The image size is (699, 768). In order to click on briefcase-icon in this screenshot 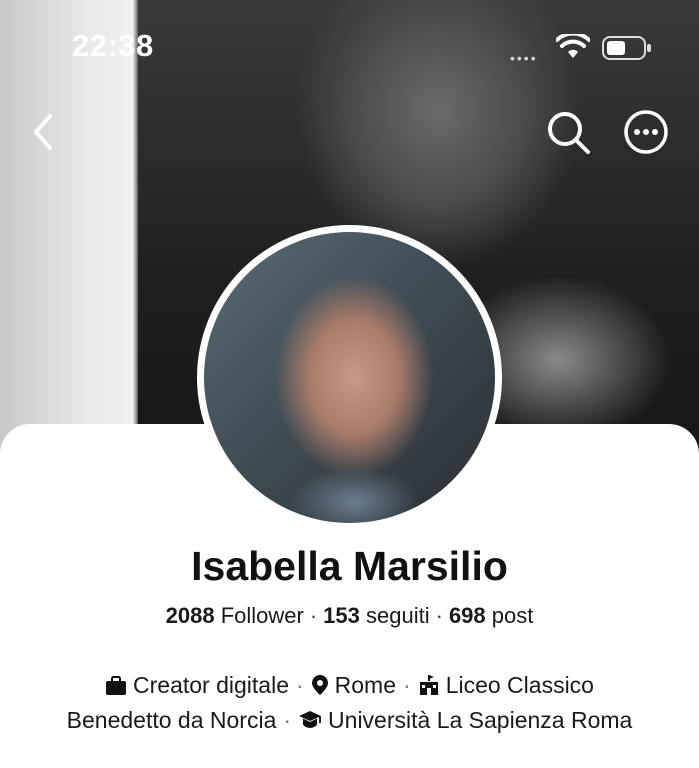, I will do `click(116, 685)`.